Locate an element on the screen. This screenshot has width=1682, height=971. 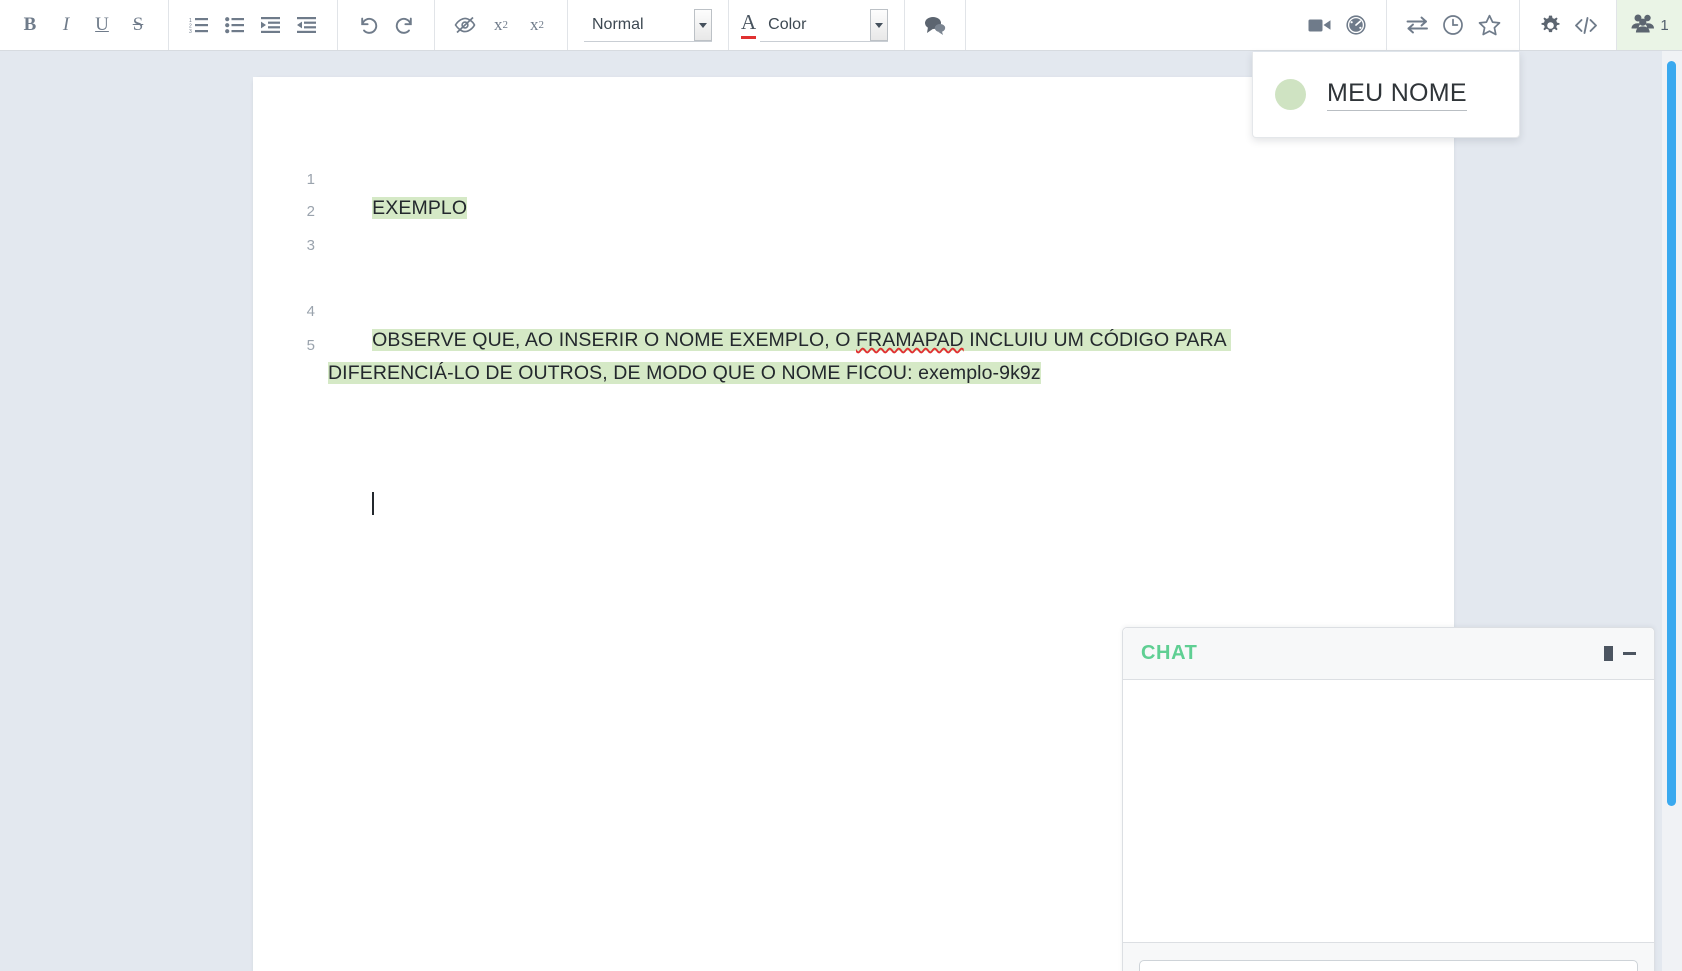
redo-icon is located at coordinates (404, 25).